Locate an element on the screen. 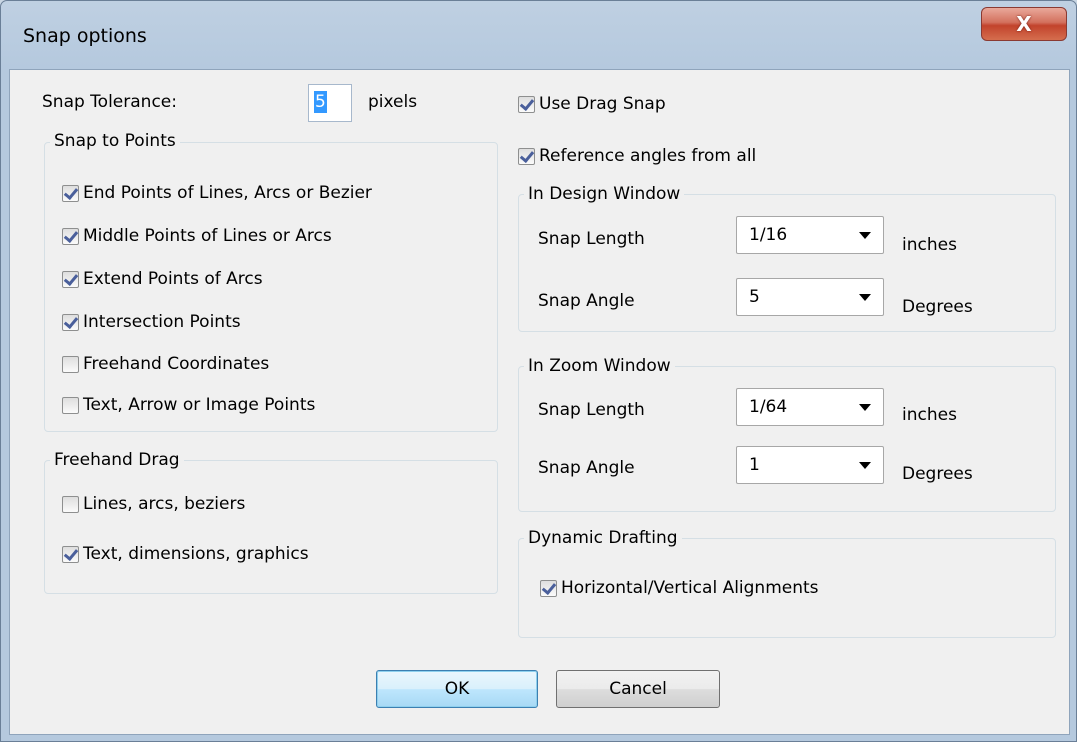 The height and width of the screenshot is (742, 1077). extend-points-checkbox: Extend Points of Arcs is located at coordinates (162, 279).